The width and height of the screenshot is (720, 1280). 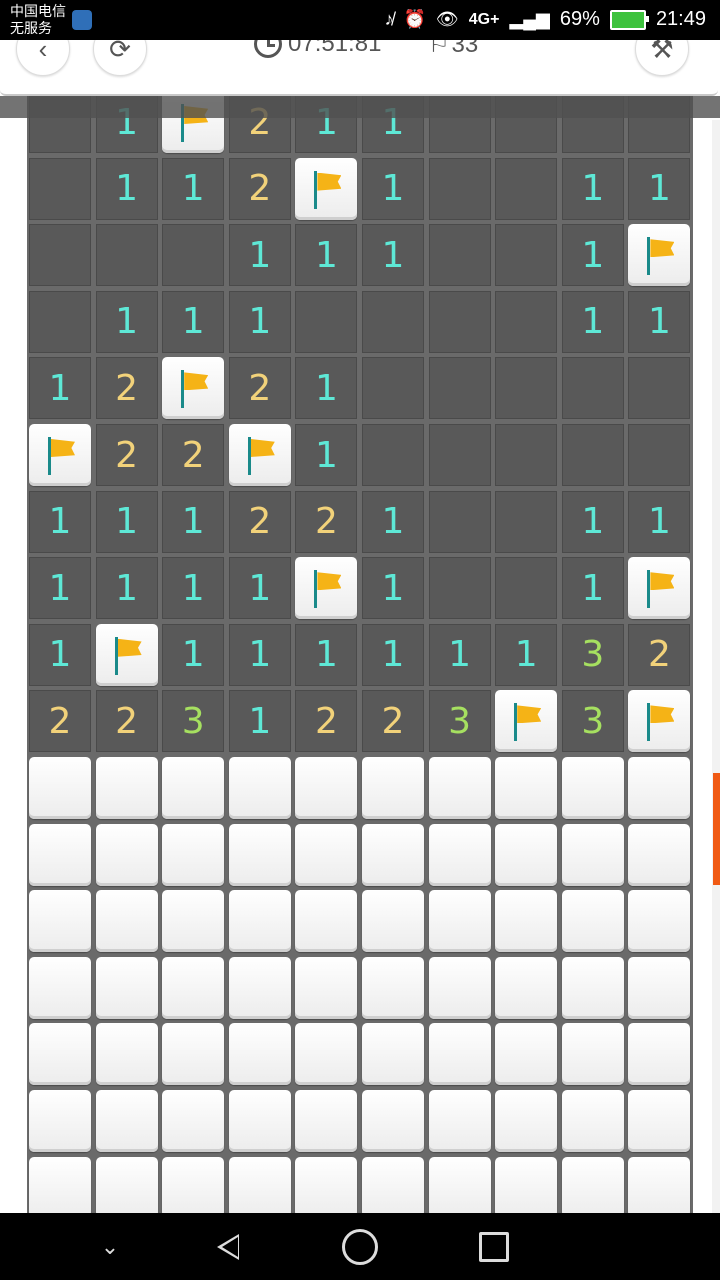 What do you see at coordinates (716, 829) in the screenshot?
I see `scrollbar-thumb` at bounding box center [716, 829].